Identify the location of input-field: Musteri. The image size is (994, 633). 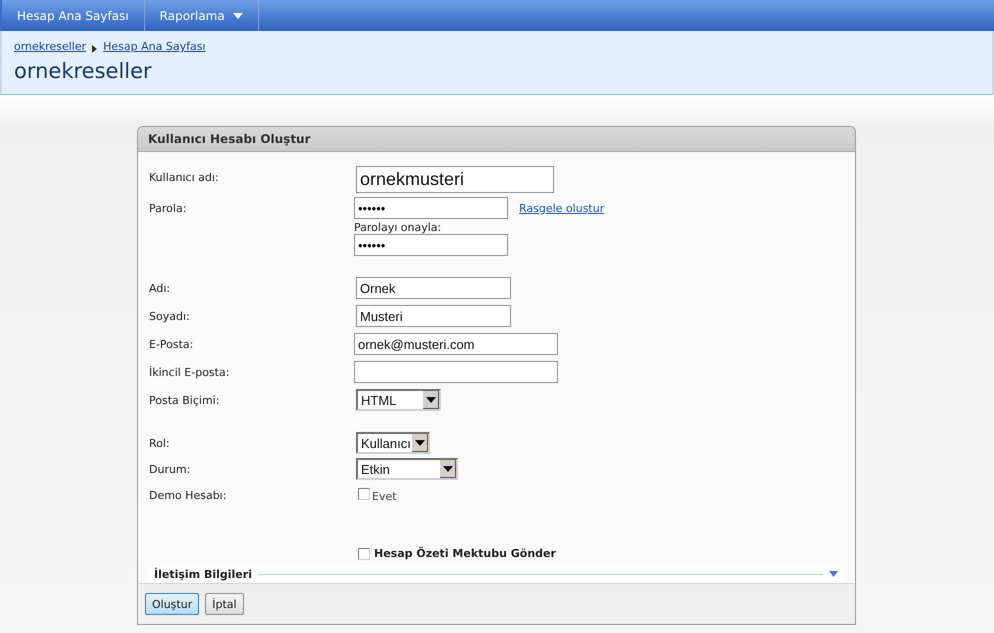
(433, 316).